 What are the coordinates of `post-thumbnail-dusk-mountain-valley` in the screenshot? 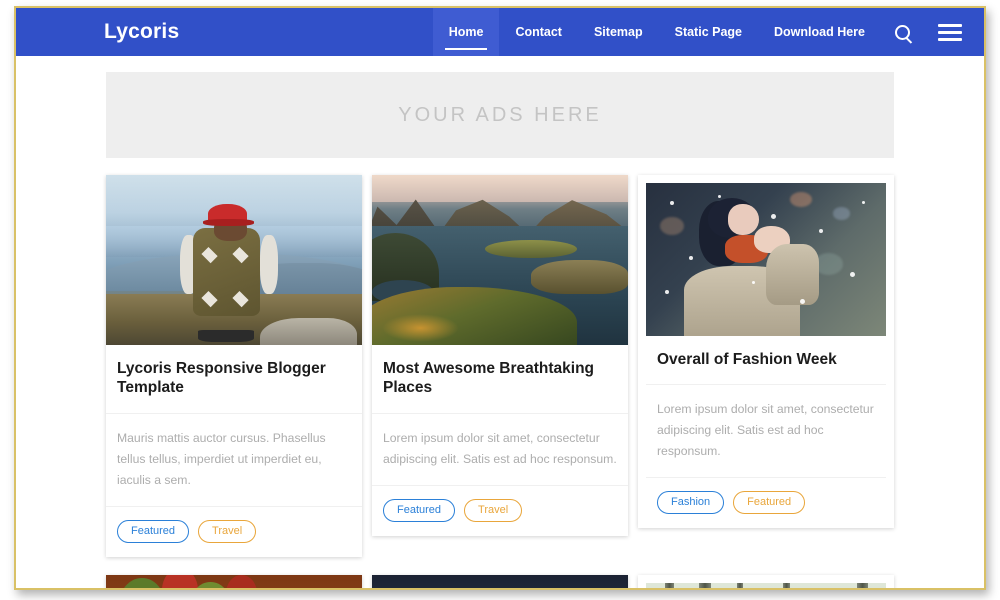 It's located at (500, 581).